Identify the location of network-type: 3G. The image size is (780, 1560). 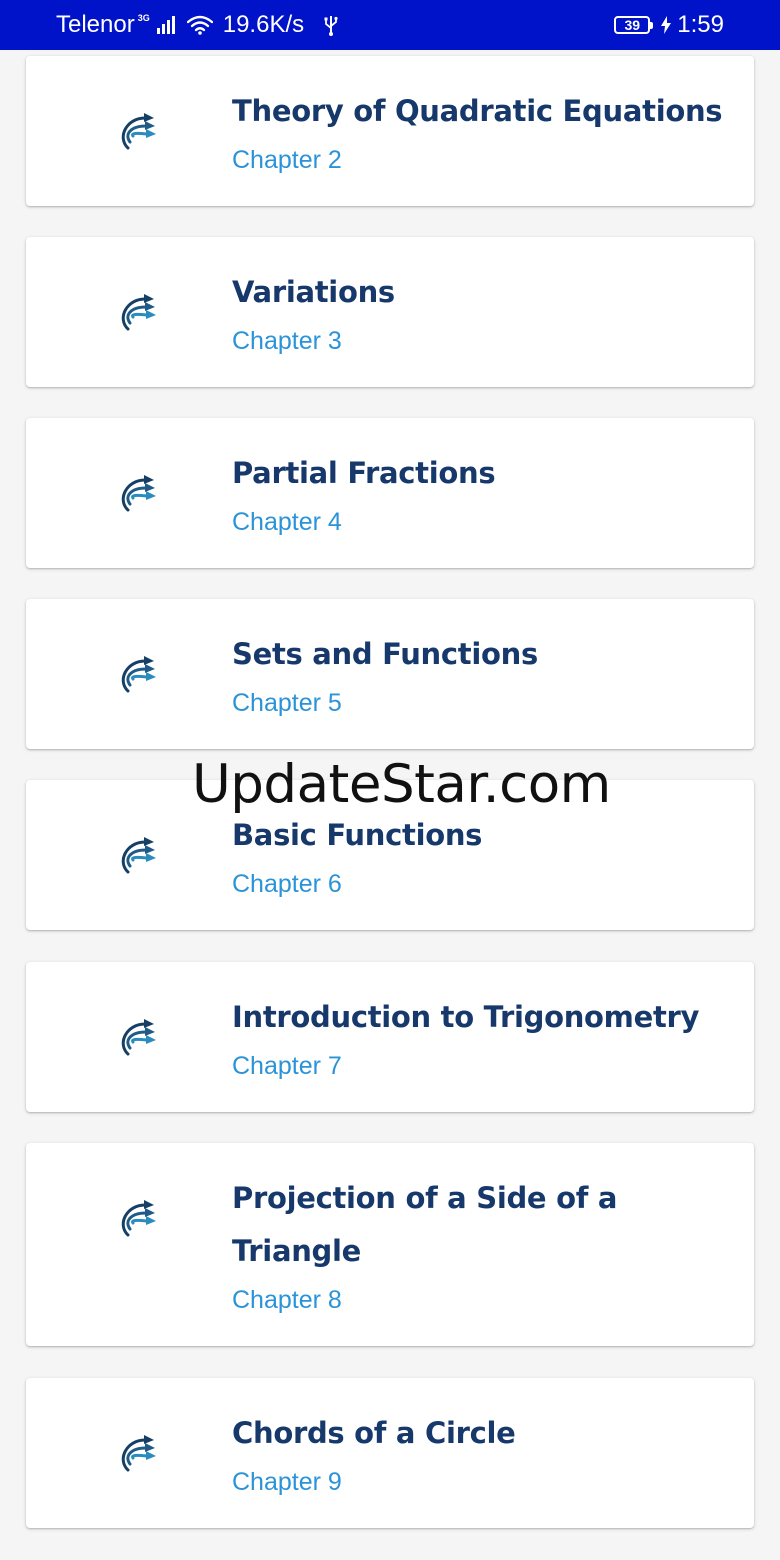
(143, 18).